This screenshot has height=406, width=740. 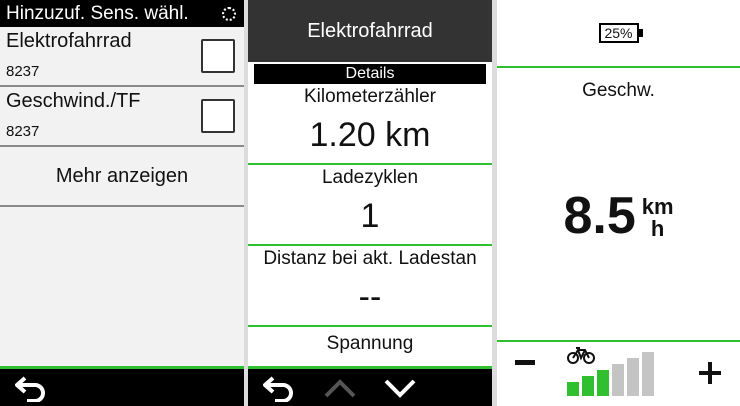 I want to click on field-range: Distanz bei akt. Ladestan --, so click(x=370, y=286).